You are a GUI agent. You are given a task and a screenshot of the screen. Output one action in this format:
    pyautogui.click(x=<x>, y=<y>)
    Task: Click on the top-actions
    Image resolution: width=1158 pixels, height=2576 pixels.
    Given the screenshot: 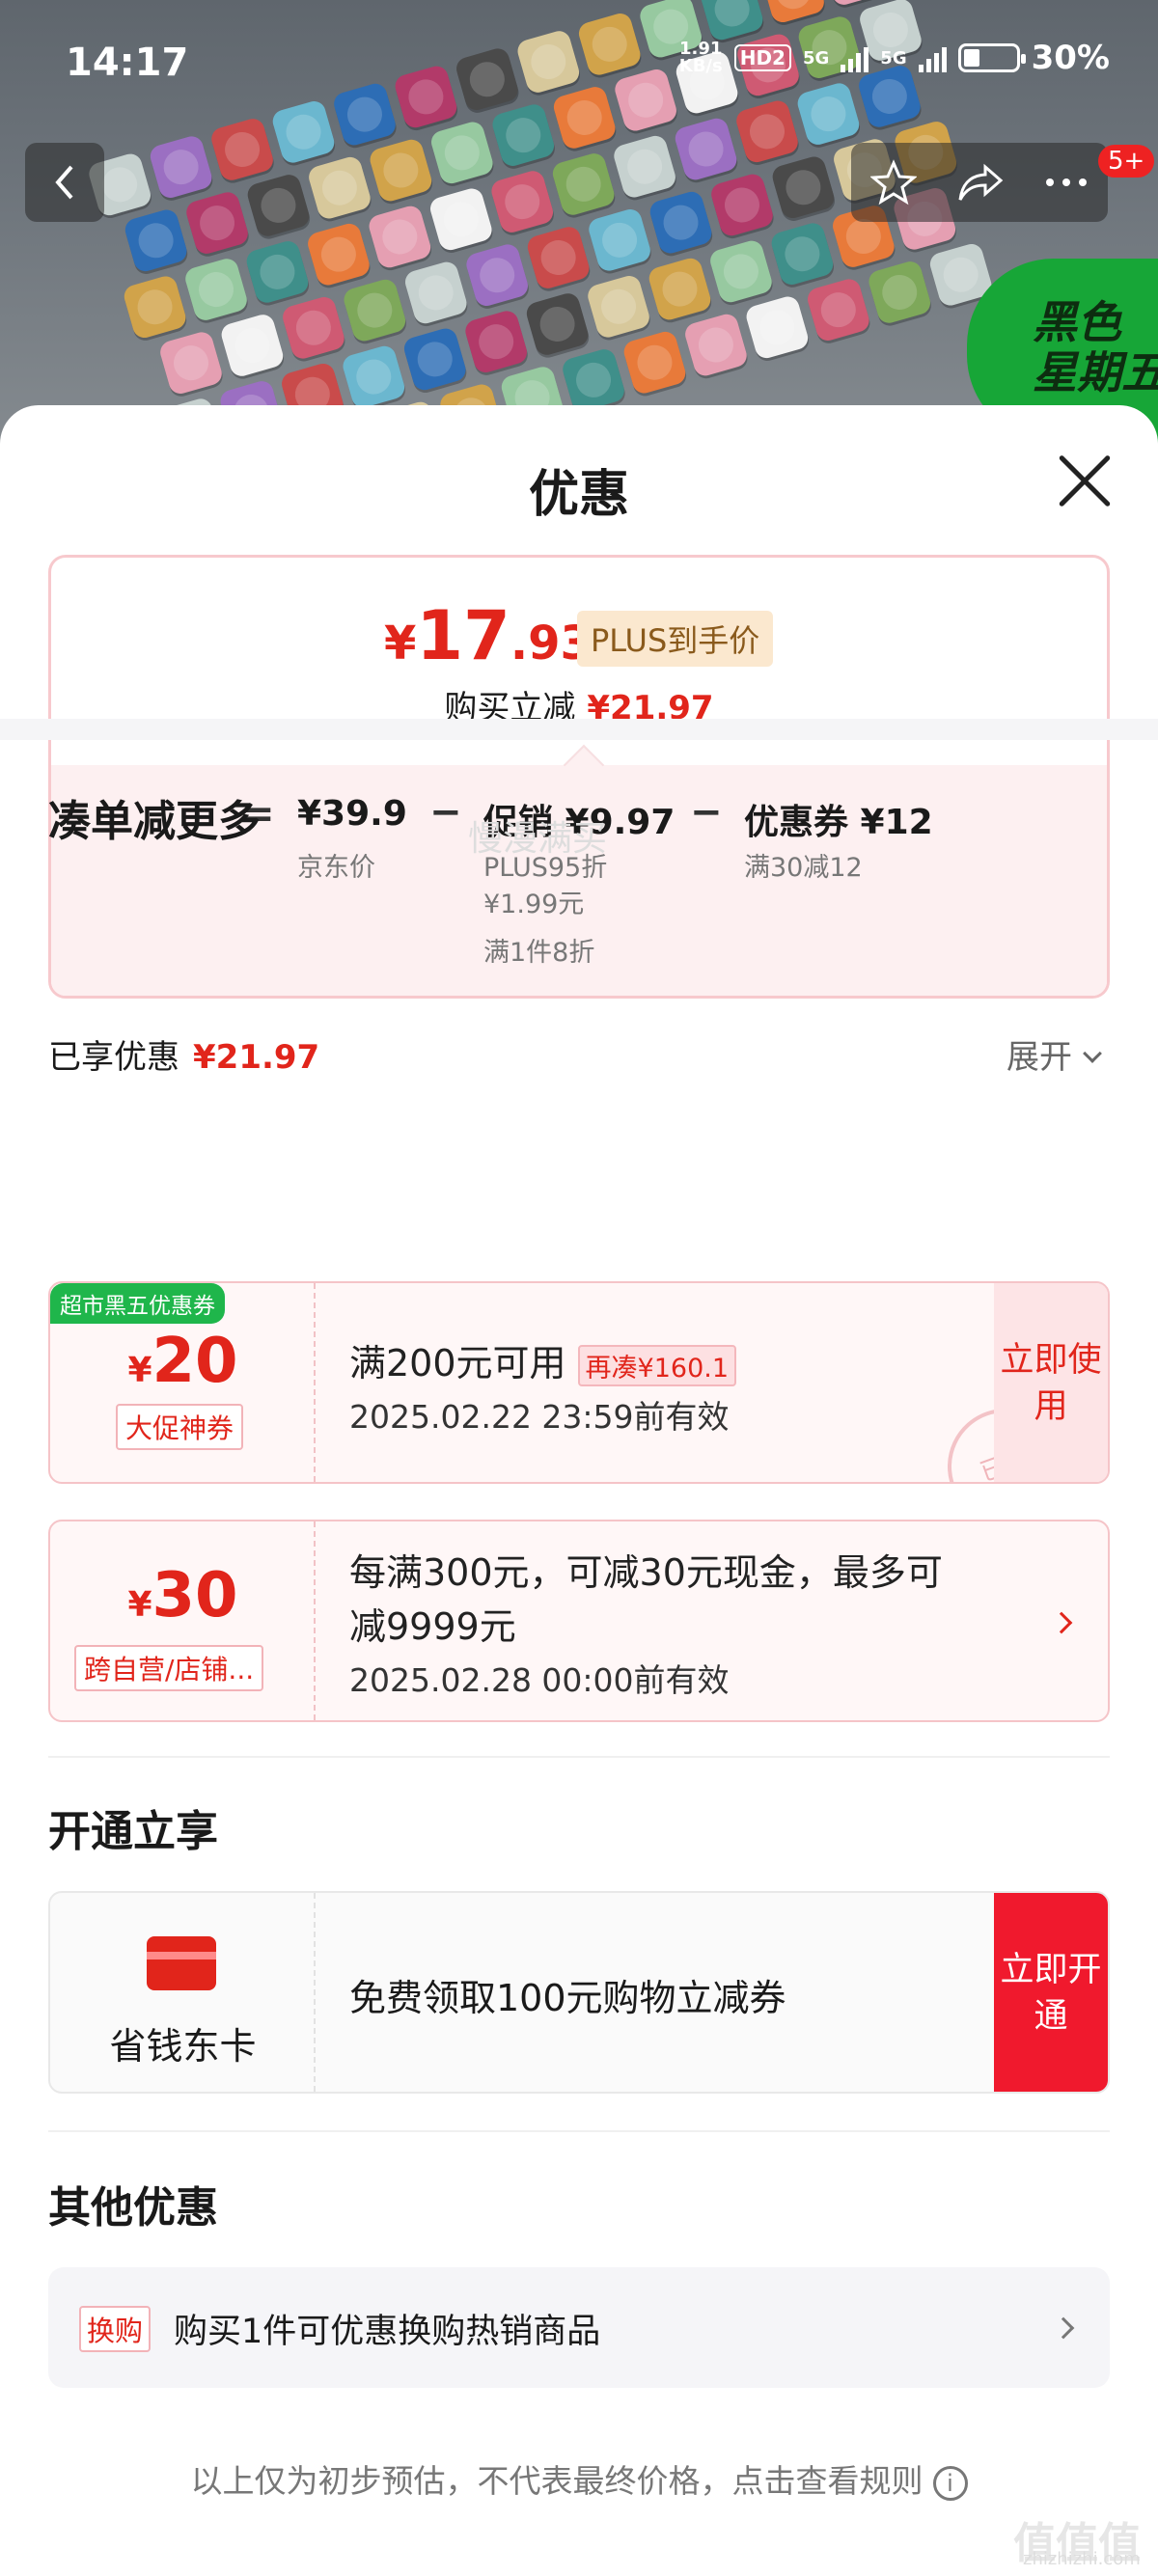 What is the action you would take?
    pyautogui.click(x=979, y=182)
    